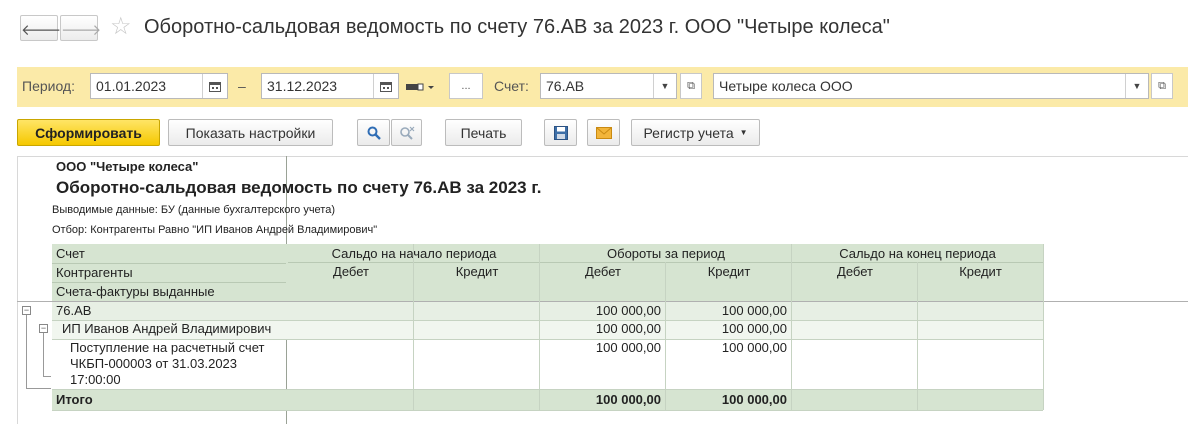 Image resolution: width=1188 pixels, height=424 pixels. I want to click on register-dropdown-button: Регистр учета ▼, so click(695, 132).